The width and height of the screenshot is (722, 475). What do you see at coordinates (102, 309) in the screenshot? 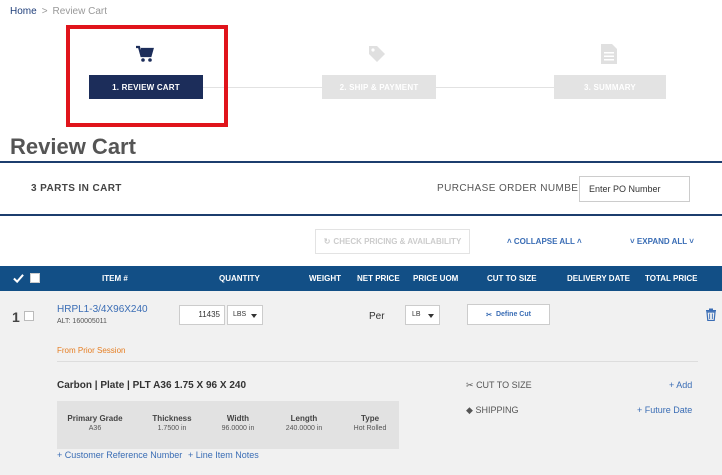
I see `part-number-link: HRPL1-3/4X96X240` at bounding box center [102, 309].